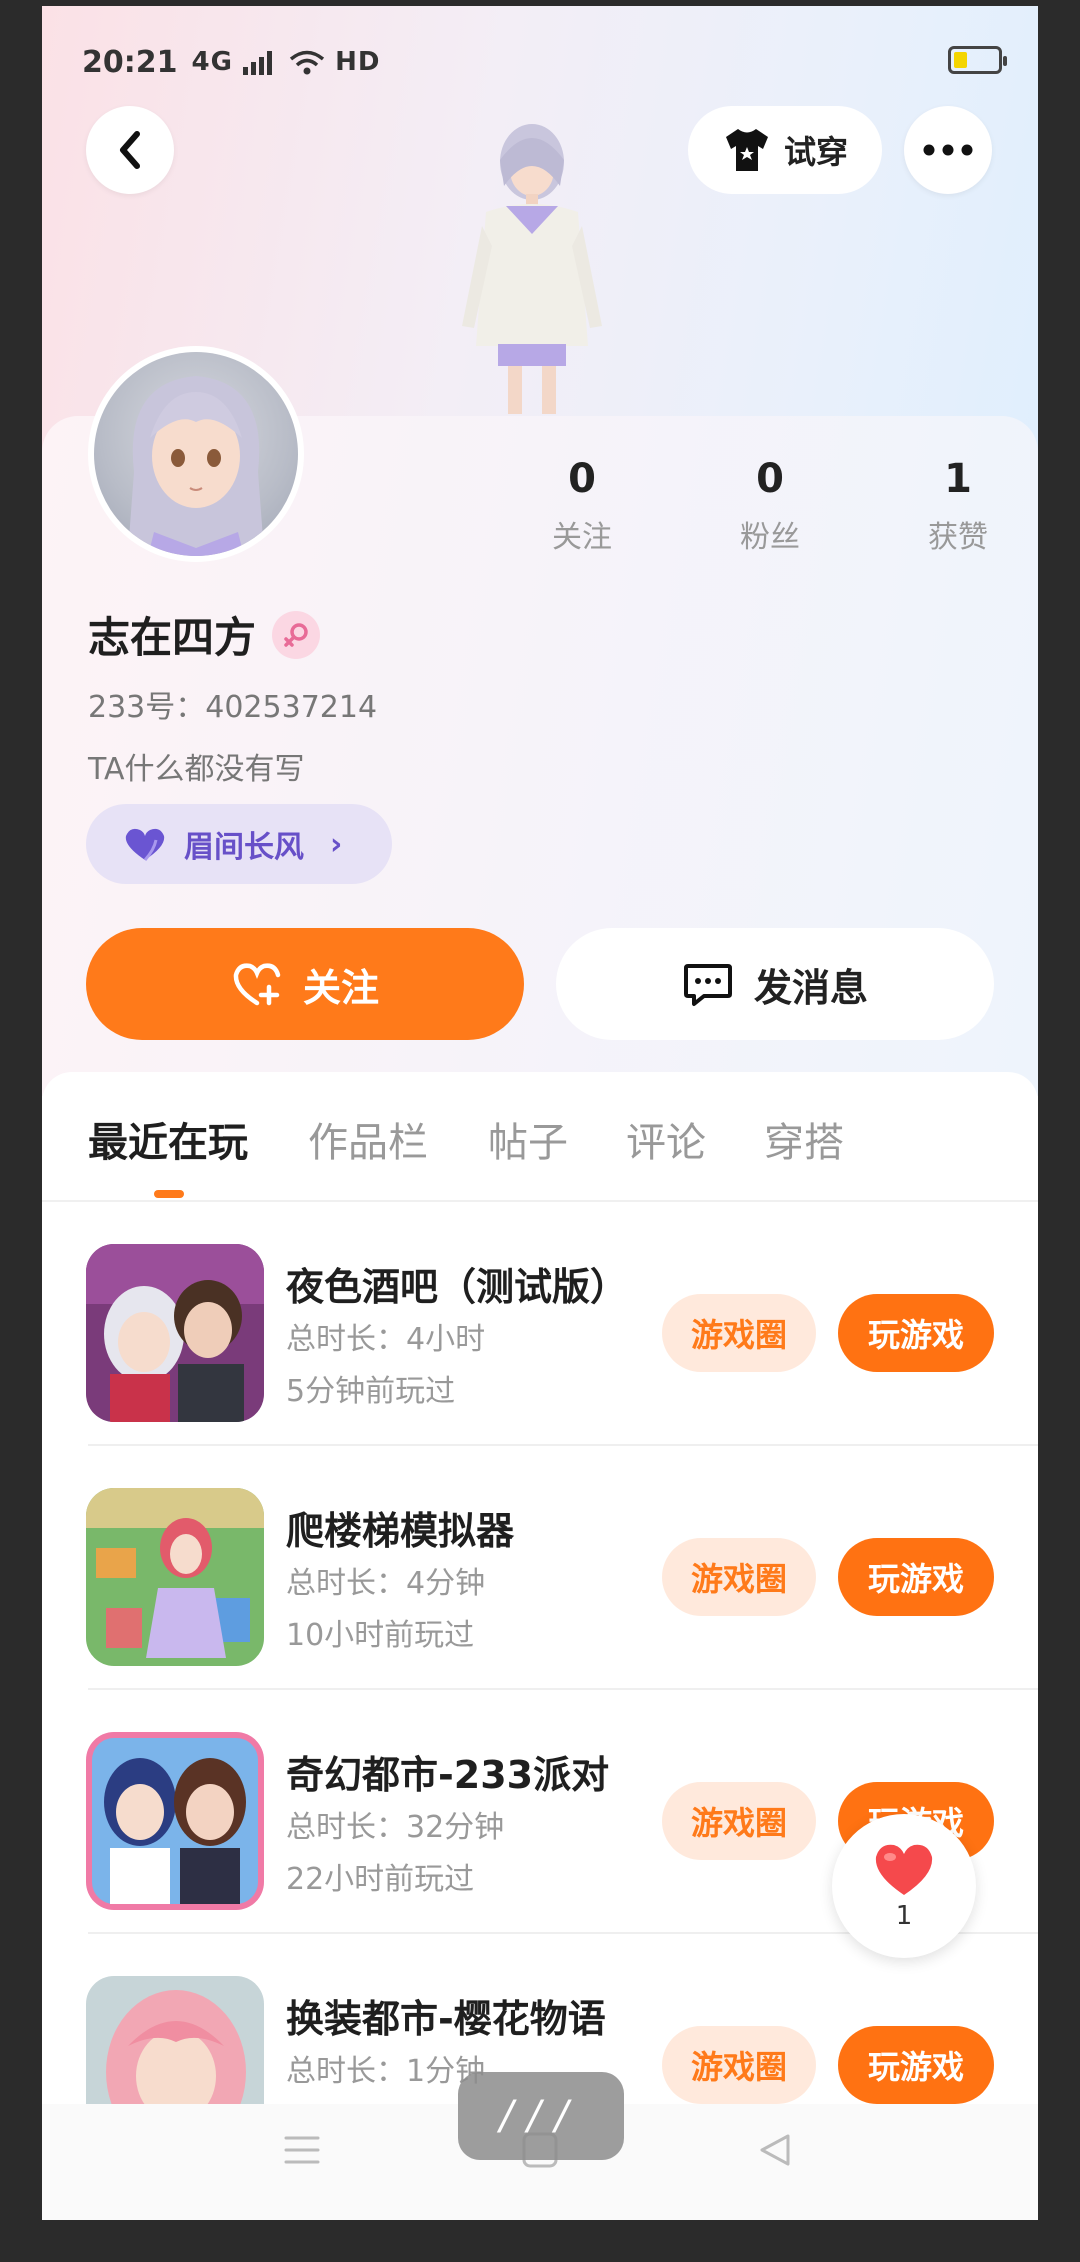  What do you see at coordinates (169, 1194) in the screenshot?
I see `active-tab-indicator` at bounding box center [169, 1194].